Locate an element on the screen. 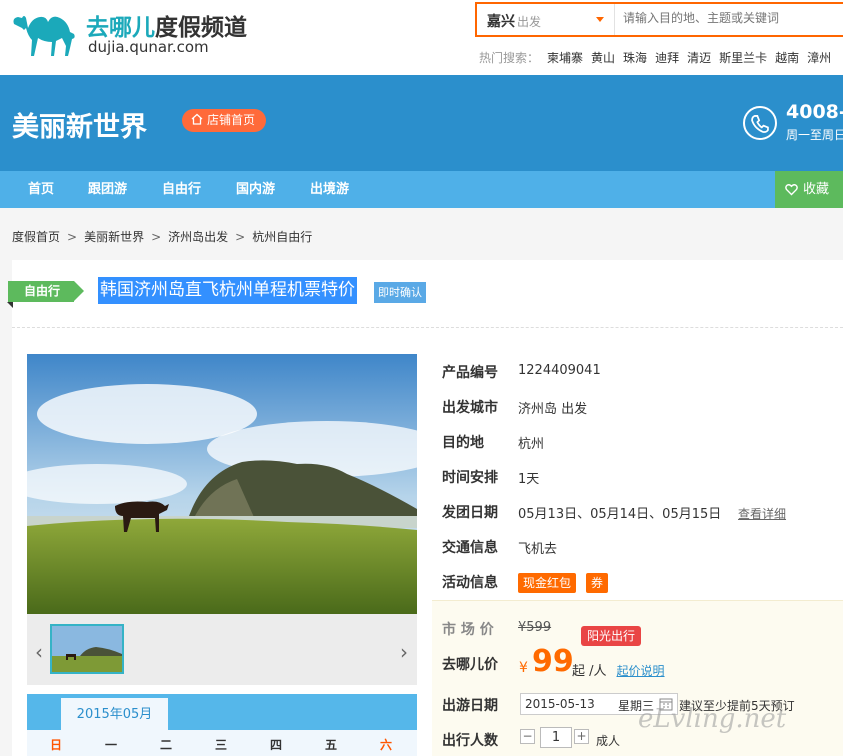  breadcrumb-item: 济州岛出发 is located at coordinates (198, 237).